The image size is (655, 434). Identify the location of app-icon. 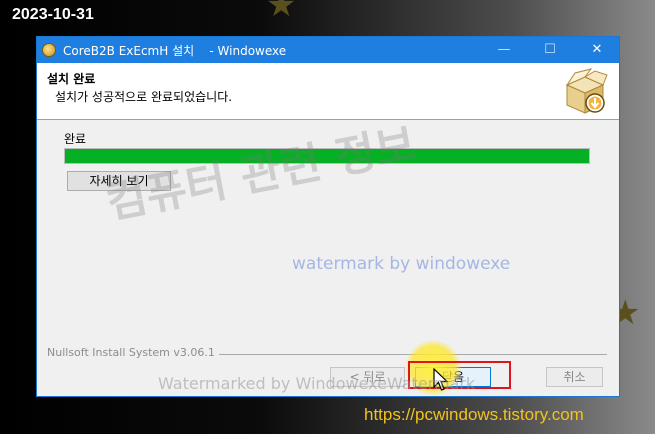
(49, 50).